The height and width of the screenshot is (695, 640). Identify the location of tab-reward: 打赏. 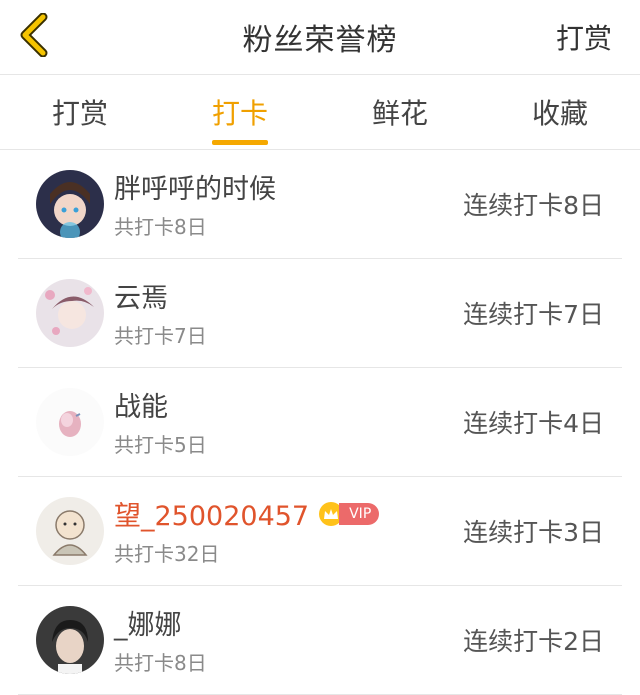
(80, 112).